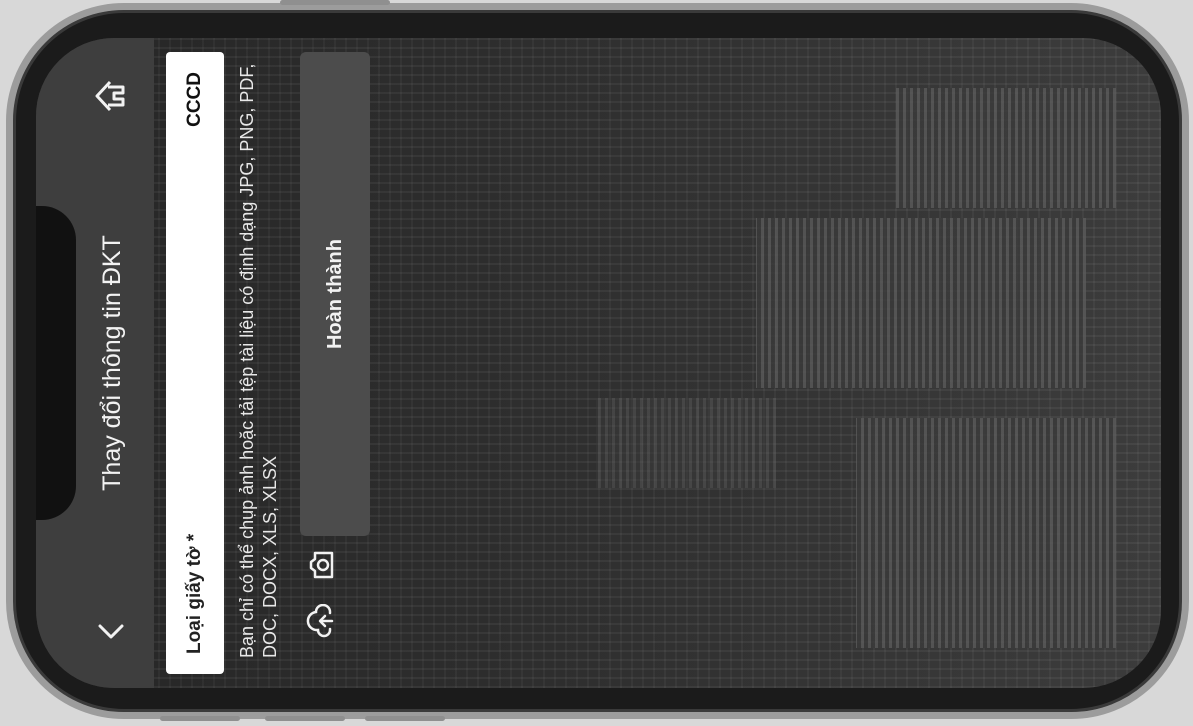 The image size is (1193, 726). Describe the element at coordinates (110, 96) in the screenshot. I see `home-icon` at that location.